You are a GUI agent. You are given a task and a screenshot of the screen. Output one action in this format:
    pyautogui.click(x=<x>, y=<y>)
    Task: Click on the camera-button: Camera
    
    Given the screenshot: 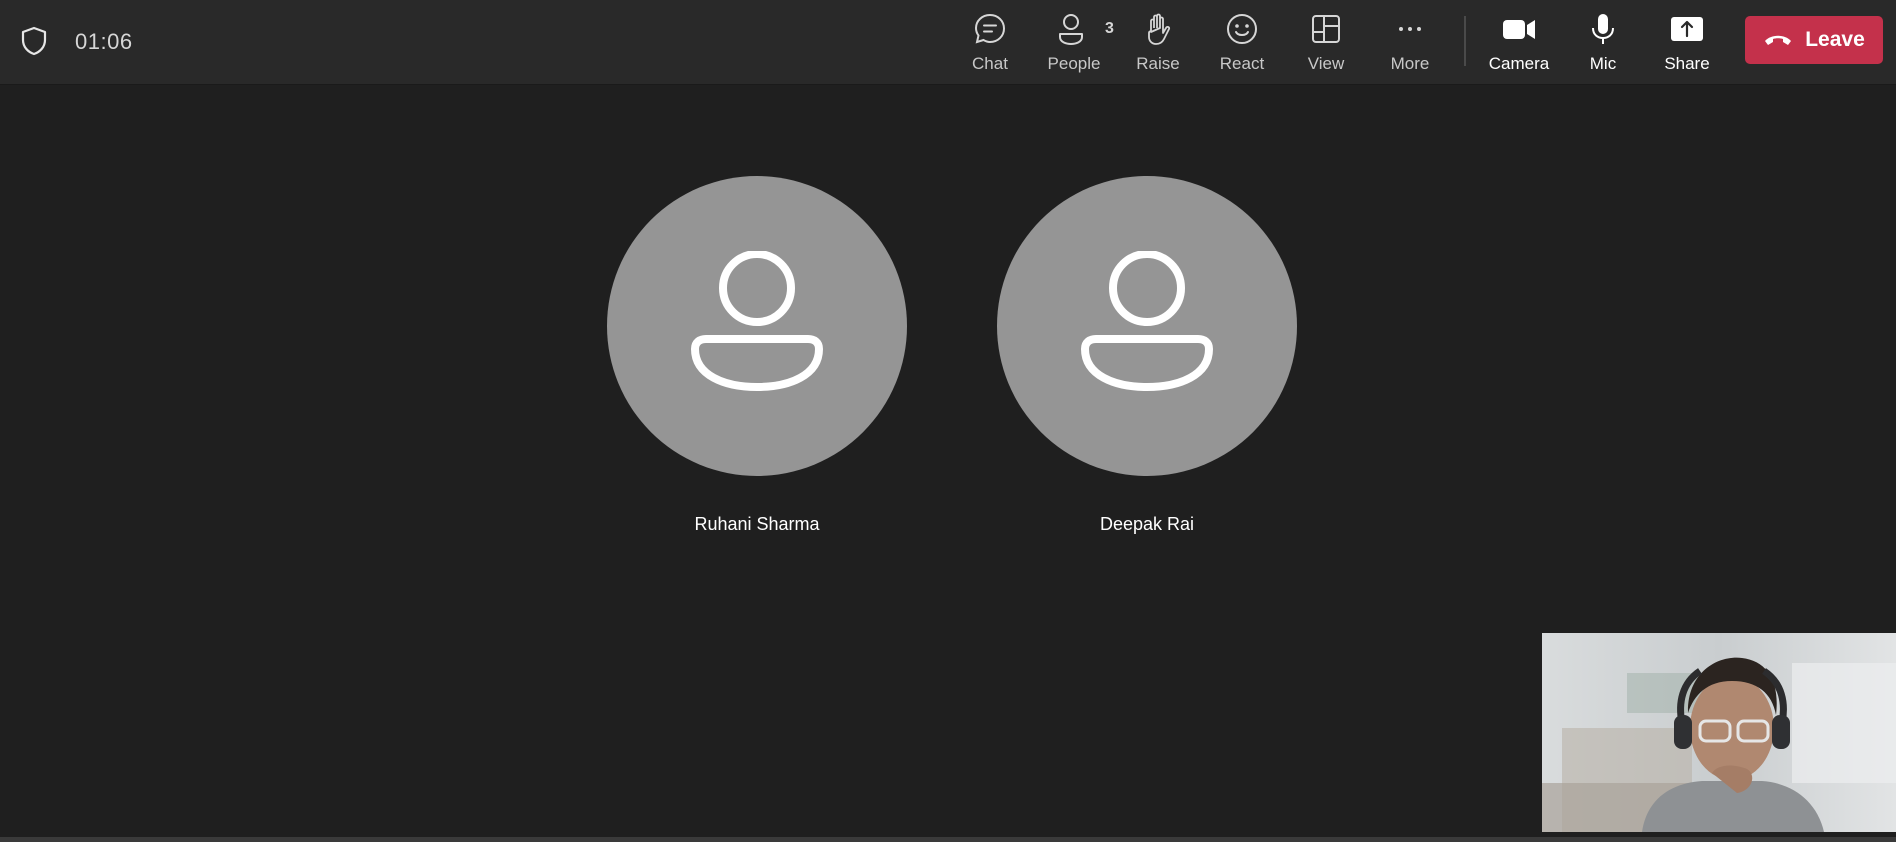 What is the action you would take?
    pyautogui.click(x=1519, y=43)
    